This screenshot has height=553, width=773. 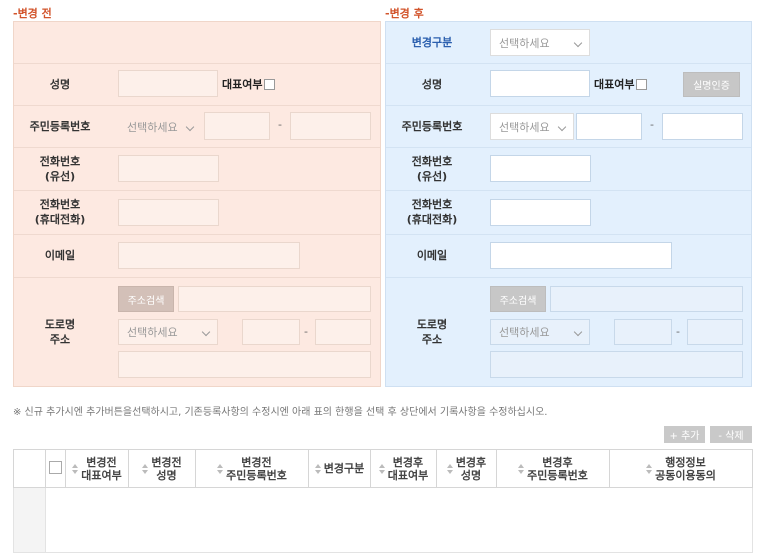 I want to click on before-address-row: 도로명 주소 주소검색 선택하세요 -, so click(x=197, y=331).